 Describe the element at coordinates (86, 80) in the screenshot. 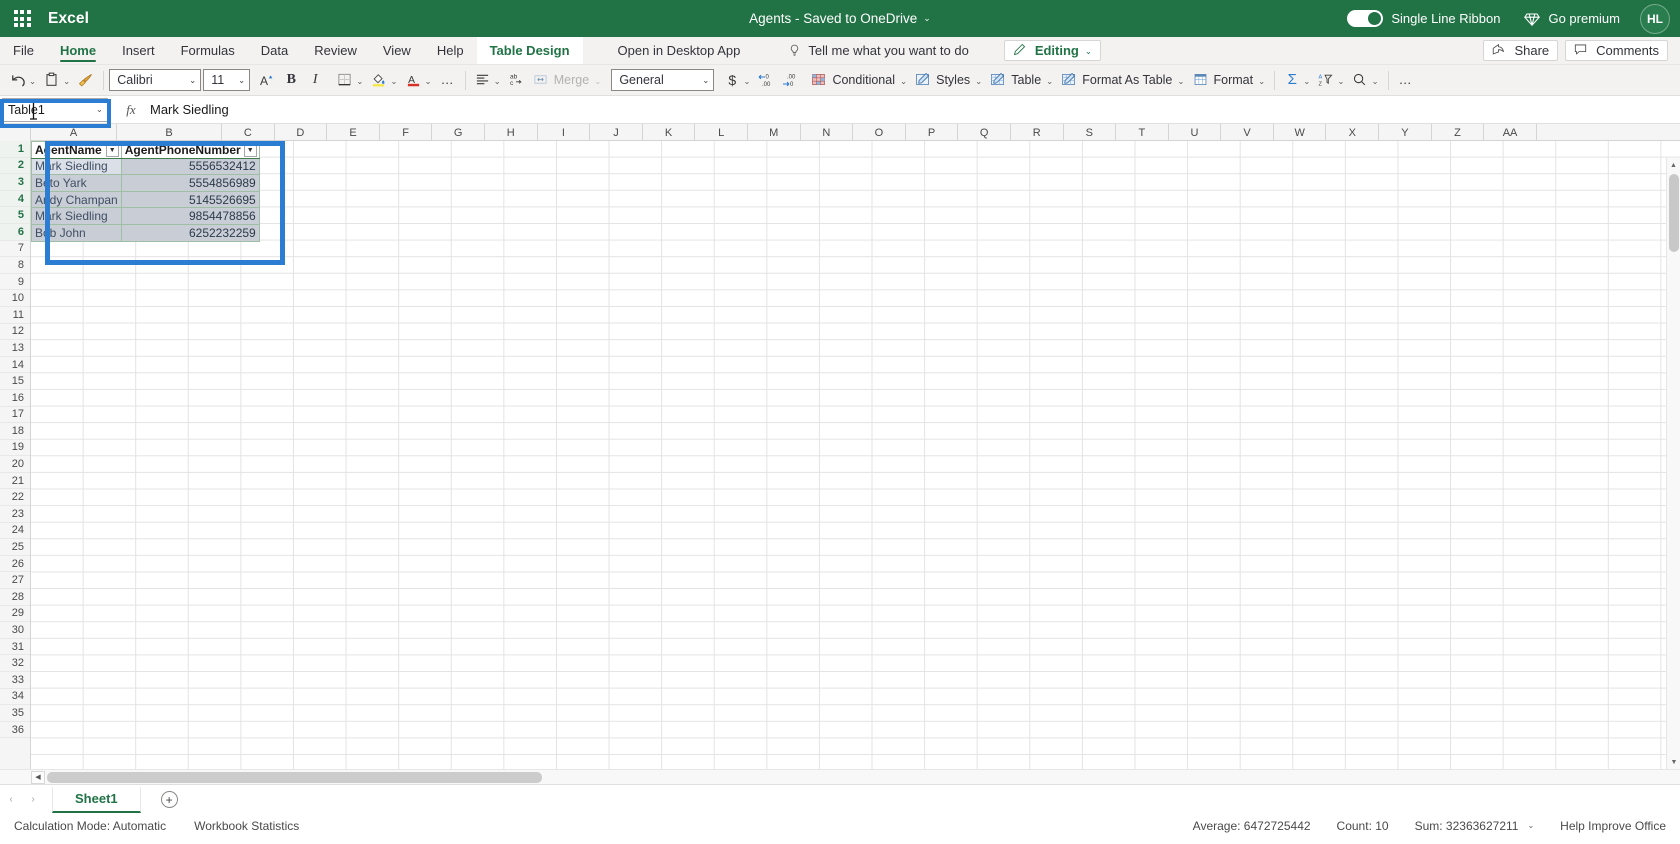

I see `format-painter-button` at that location.